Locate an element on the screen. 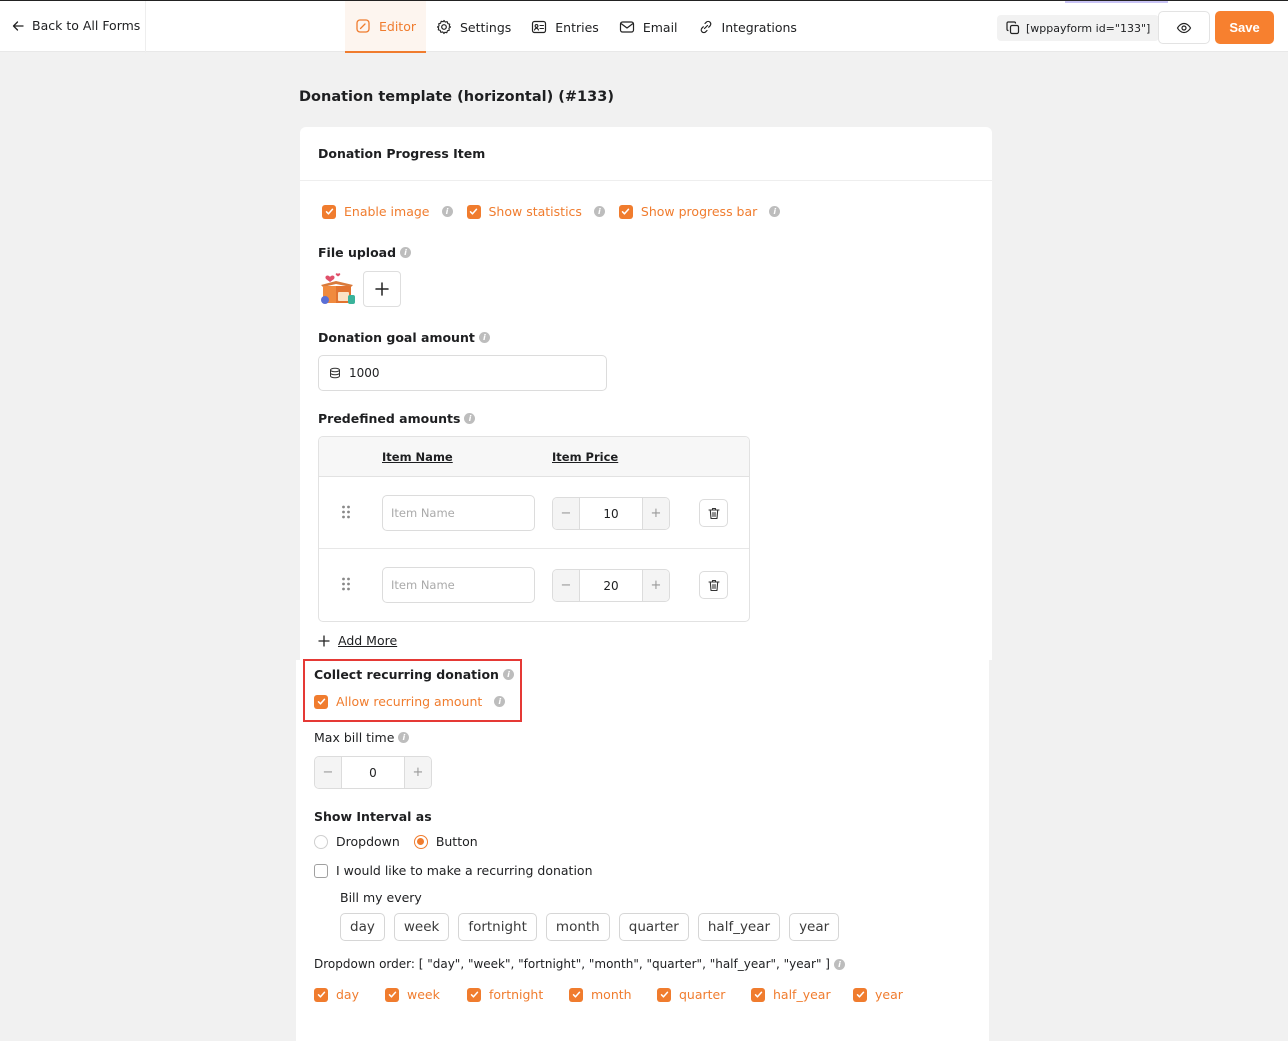  option-label: Show statistics is located at coordinates (535, 211).